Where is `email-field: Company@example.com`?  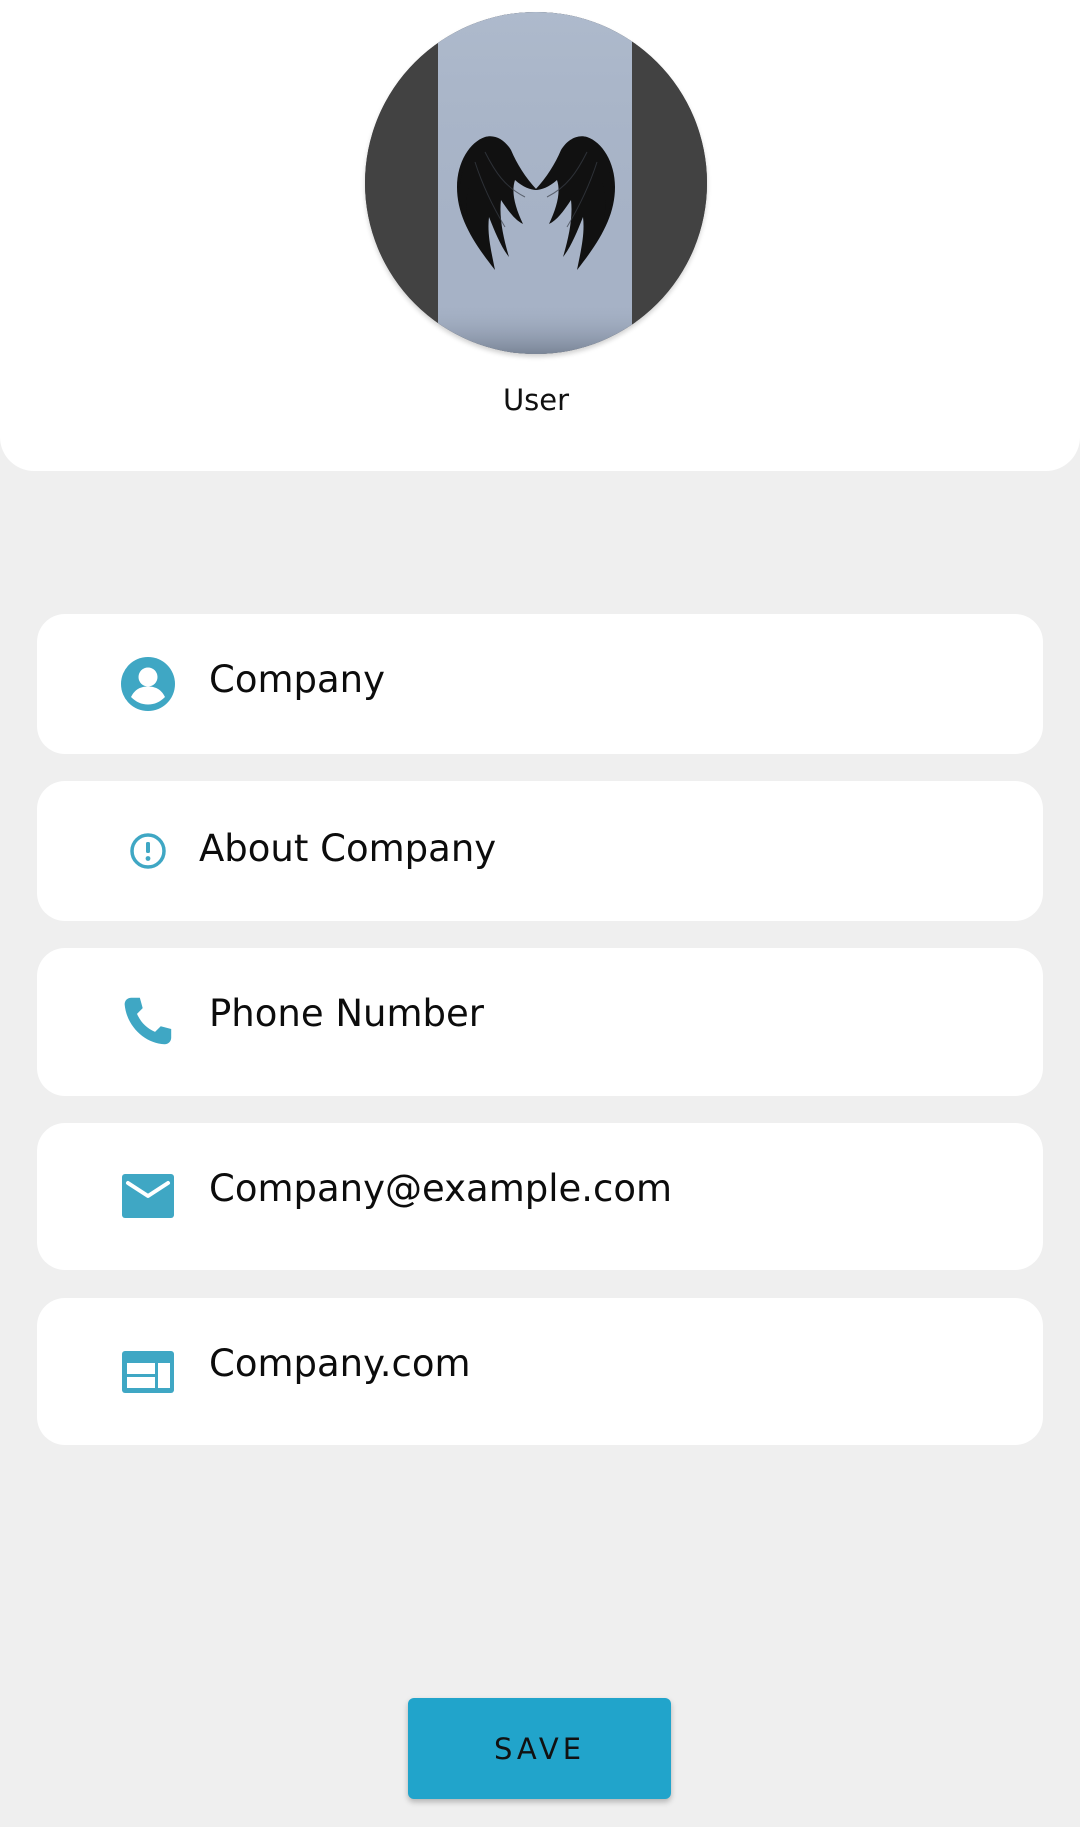
email-field: Company@example.com is located at coordinates (540, 1196).